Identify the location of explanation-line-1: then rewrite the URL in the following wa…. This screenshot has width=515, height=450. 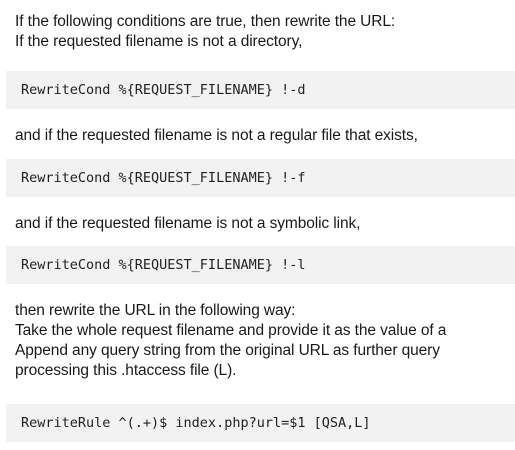
(155, 310).